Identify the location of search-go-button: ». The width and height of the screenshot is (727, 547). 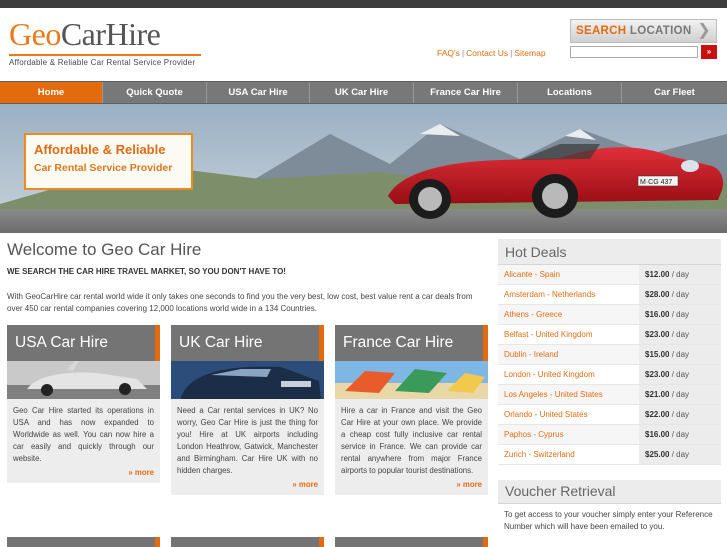
(709, 52).